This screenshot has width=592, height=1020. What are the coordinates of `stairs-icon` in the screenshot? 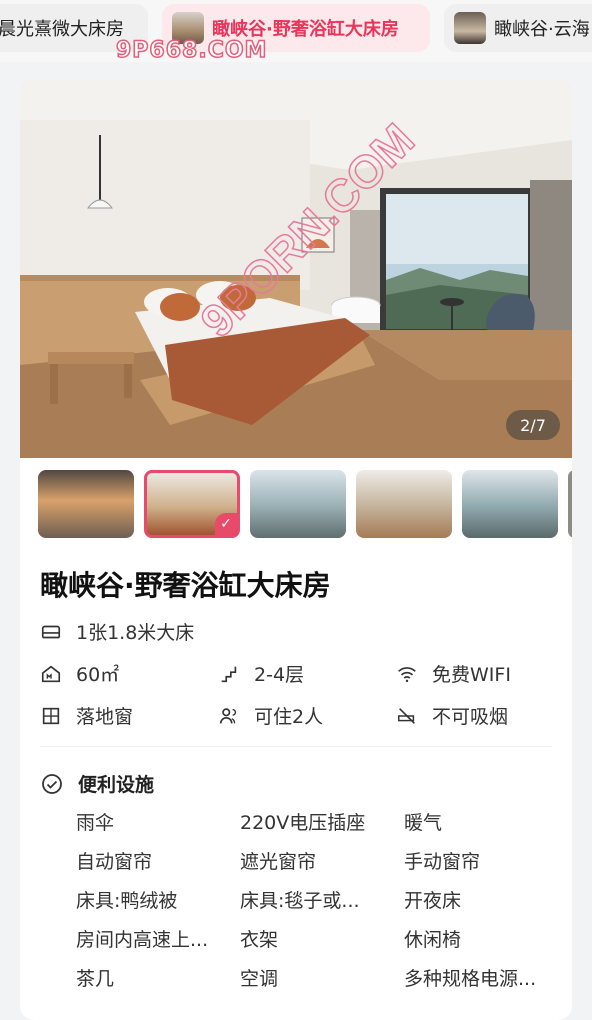 It's located at (229, 674).